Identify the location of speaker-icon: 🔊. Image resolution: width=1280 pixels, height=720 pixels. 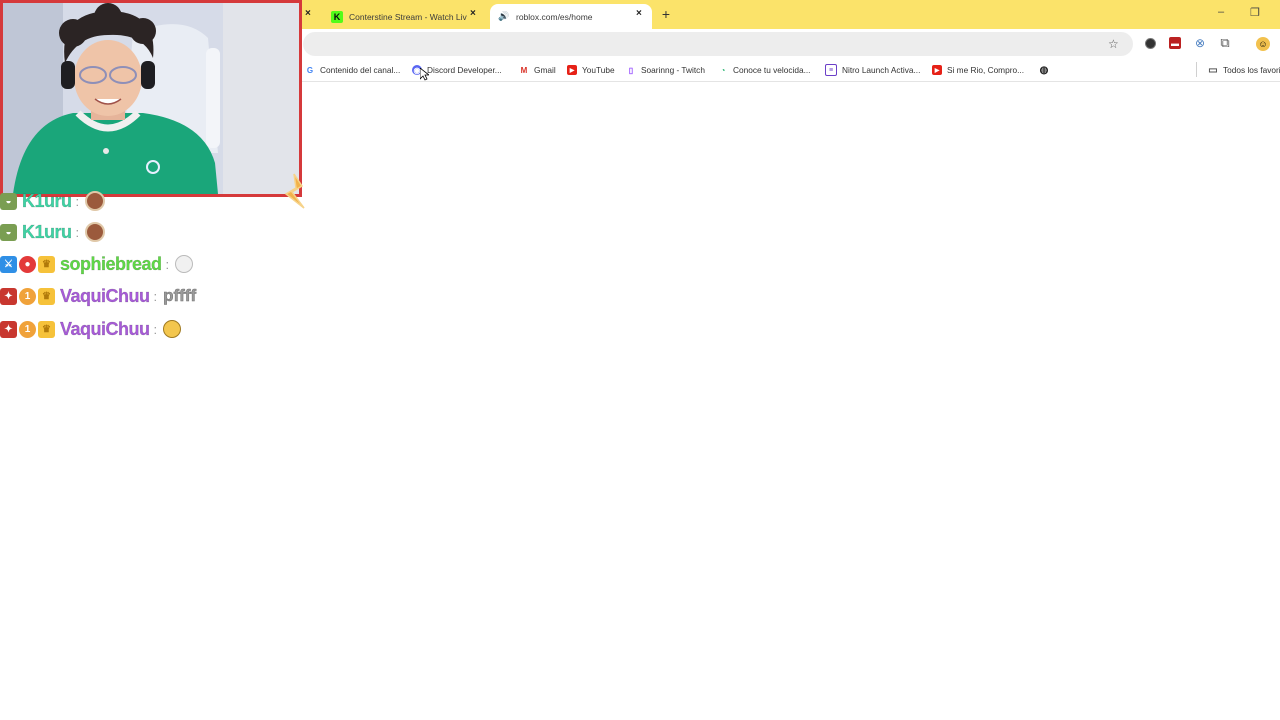
(504, 15).